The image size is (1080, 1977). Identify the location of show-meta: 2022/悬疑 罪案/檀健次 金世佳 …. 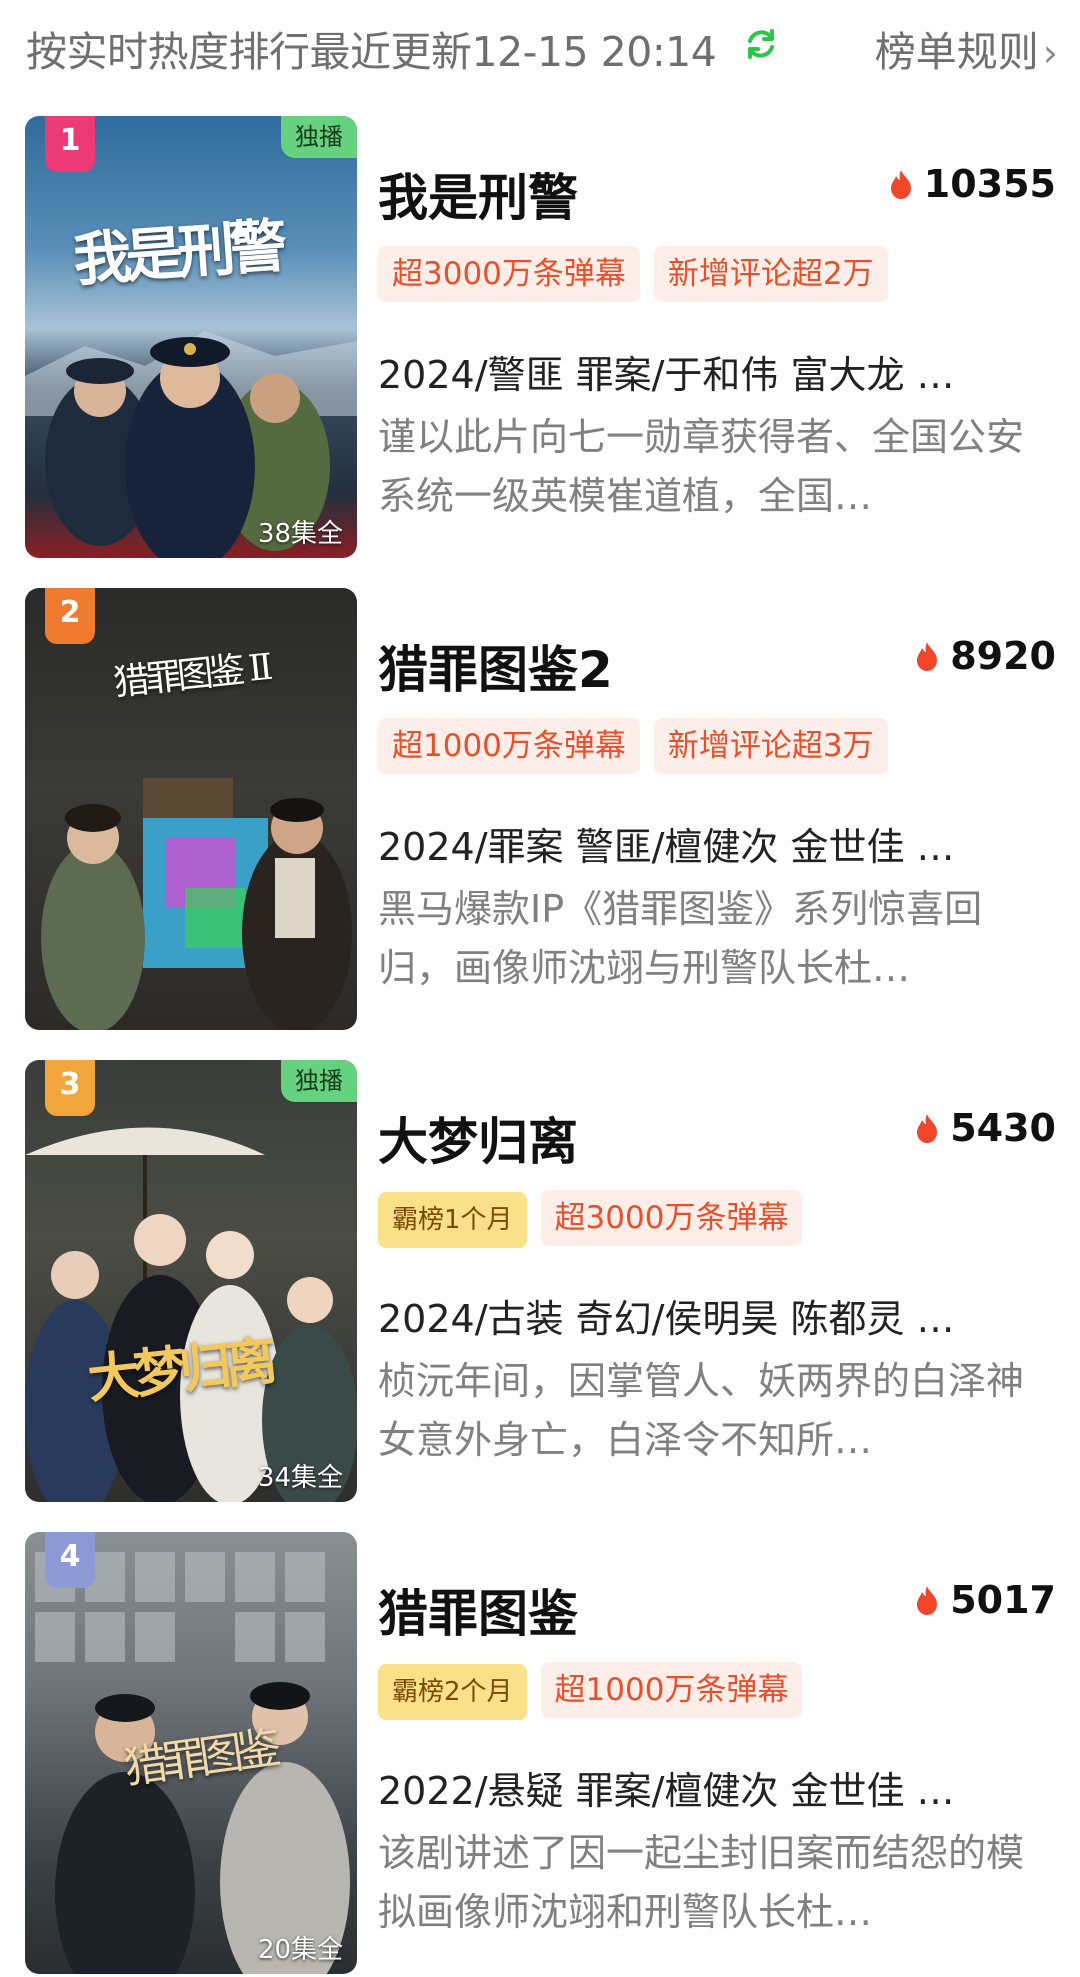
(666, 1791).